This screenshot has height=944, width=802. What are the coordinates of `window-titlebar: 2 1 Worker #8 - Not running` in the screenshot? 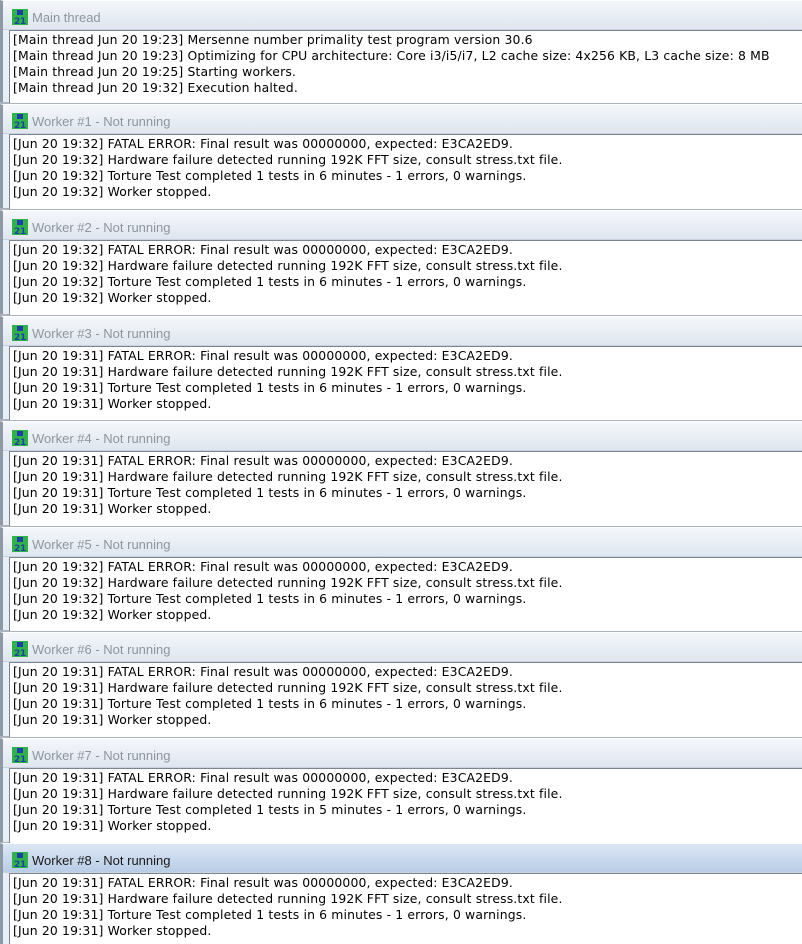 It's located at (402, 858).